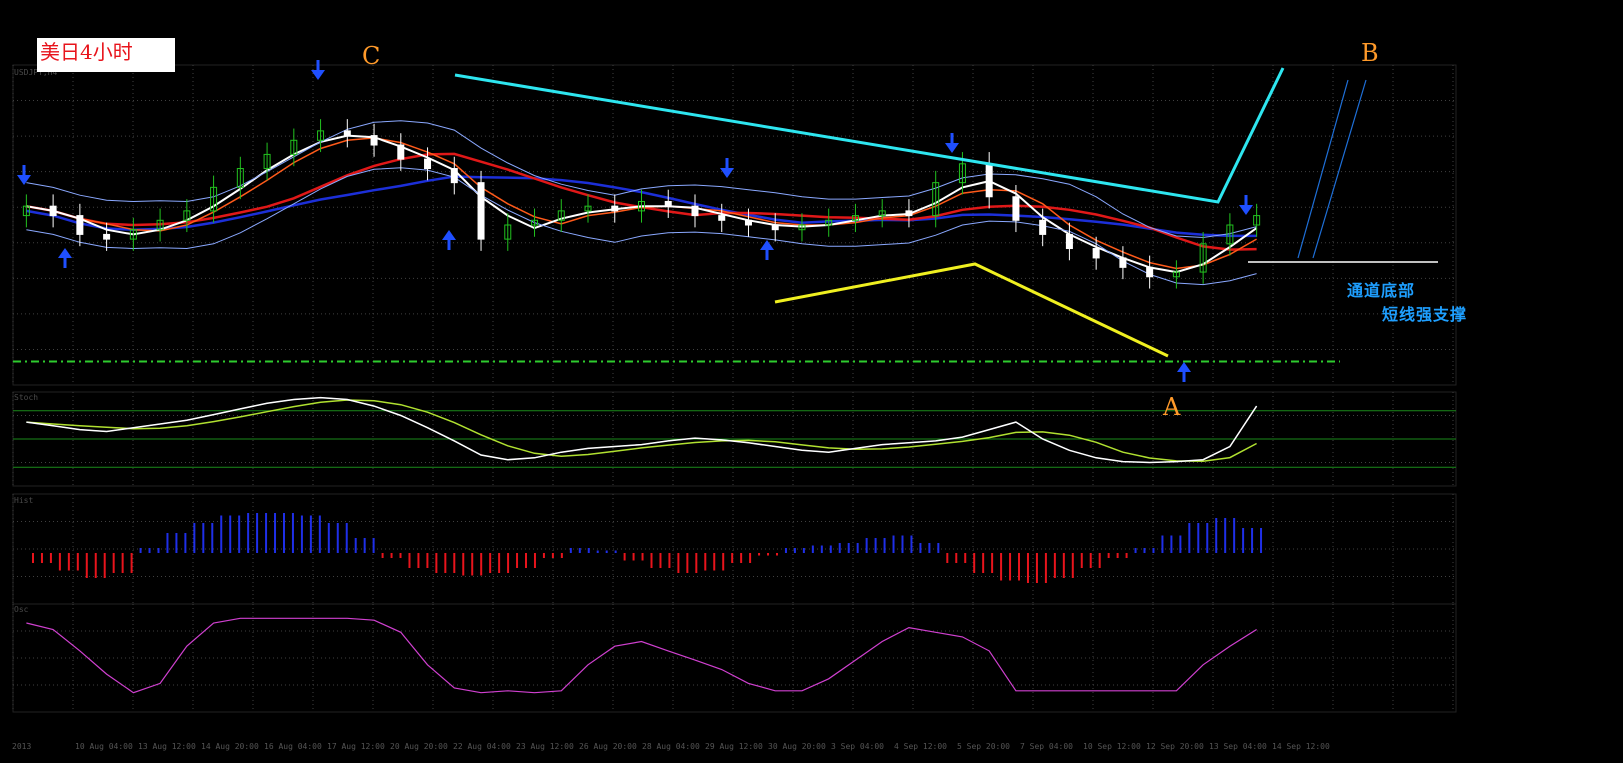  Describe the element at coordinates (22, 746) in the screenshot. I see `x-tick-label: 2013` at that location.